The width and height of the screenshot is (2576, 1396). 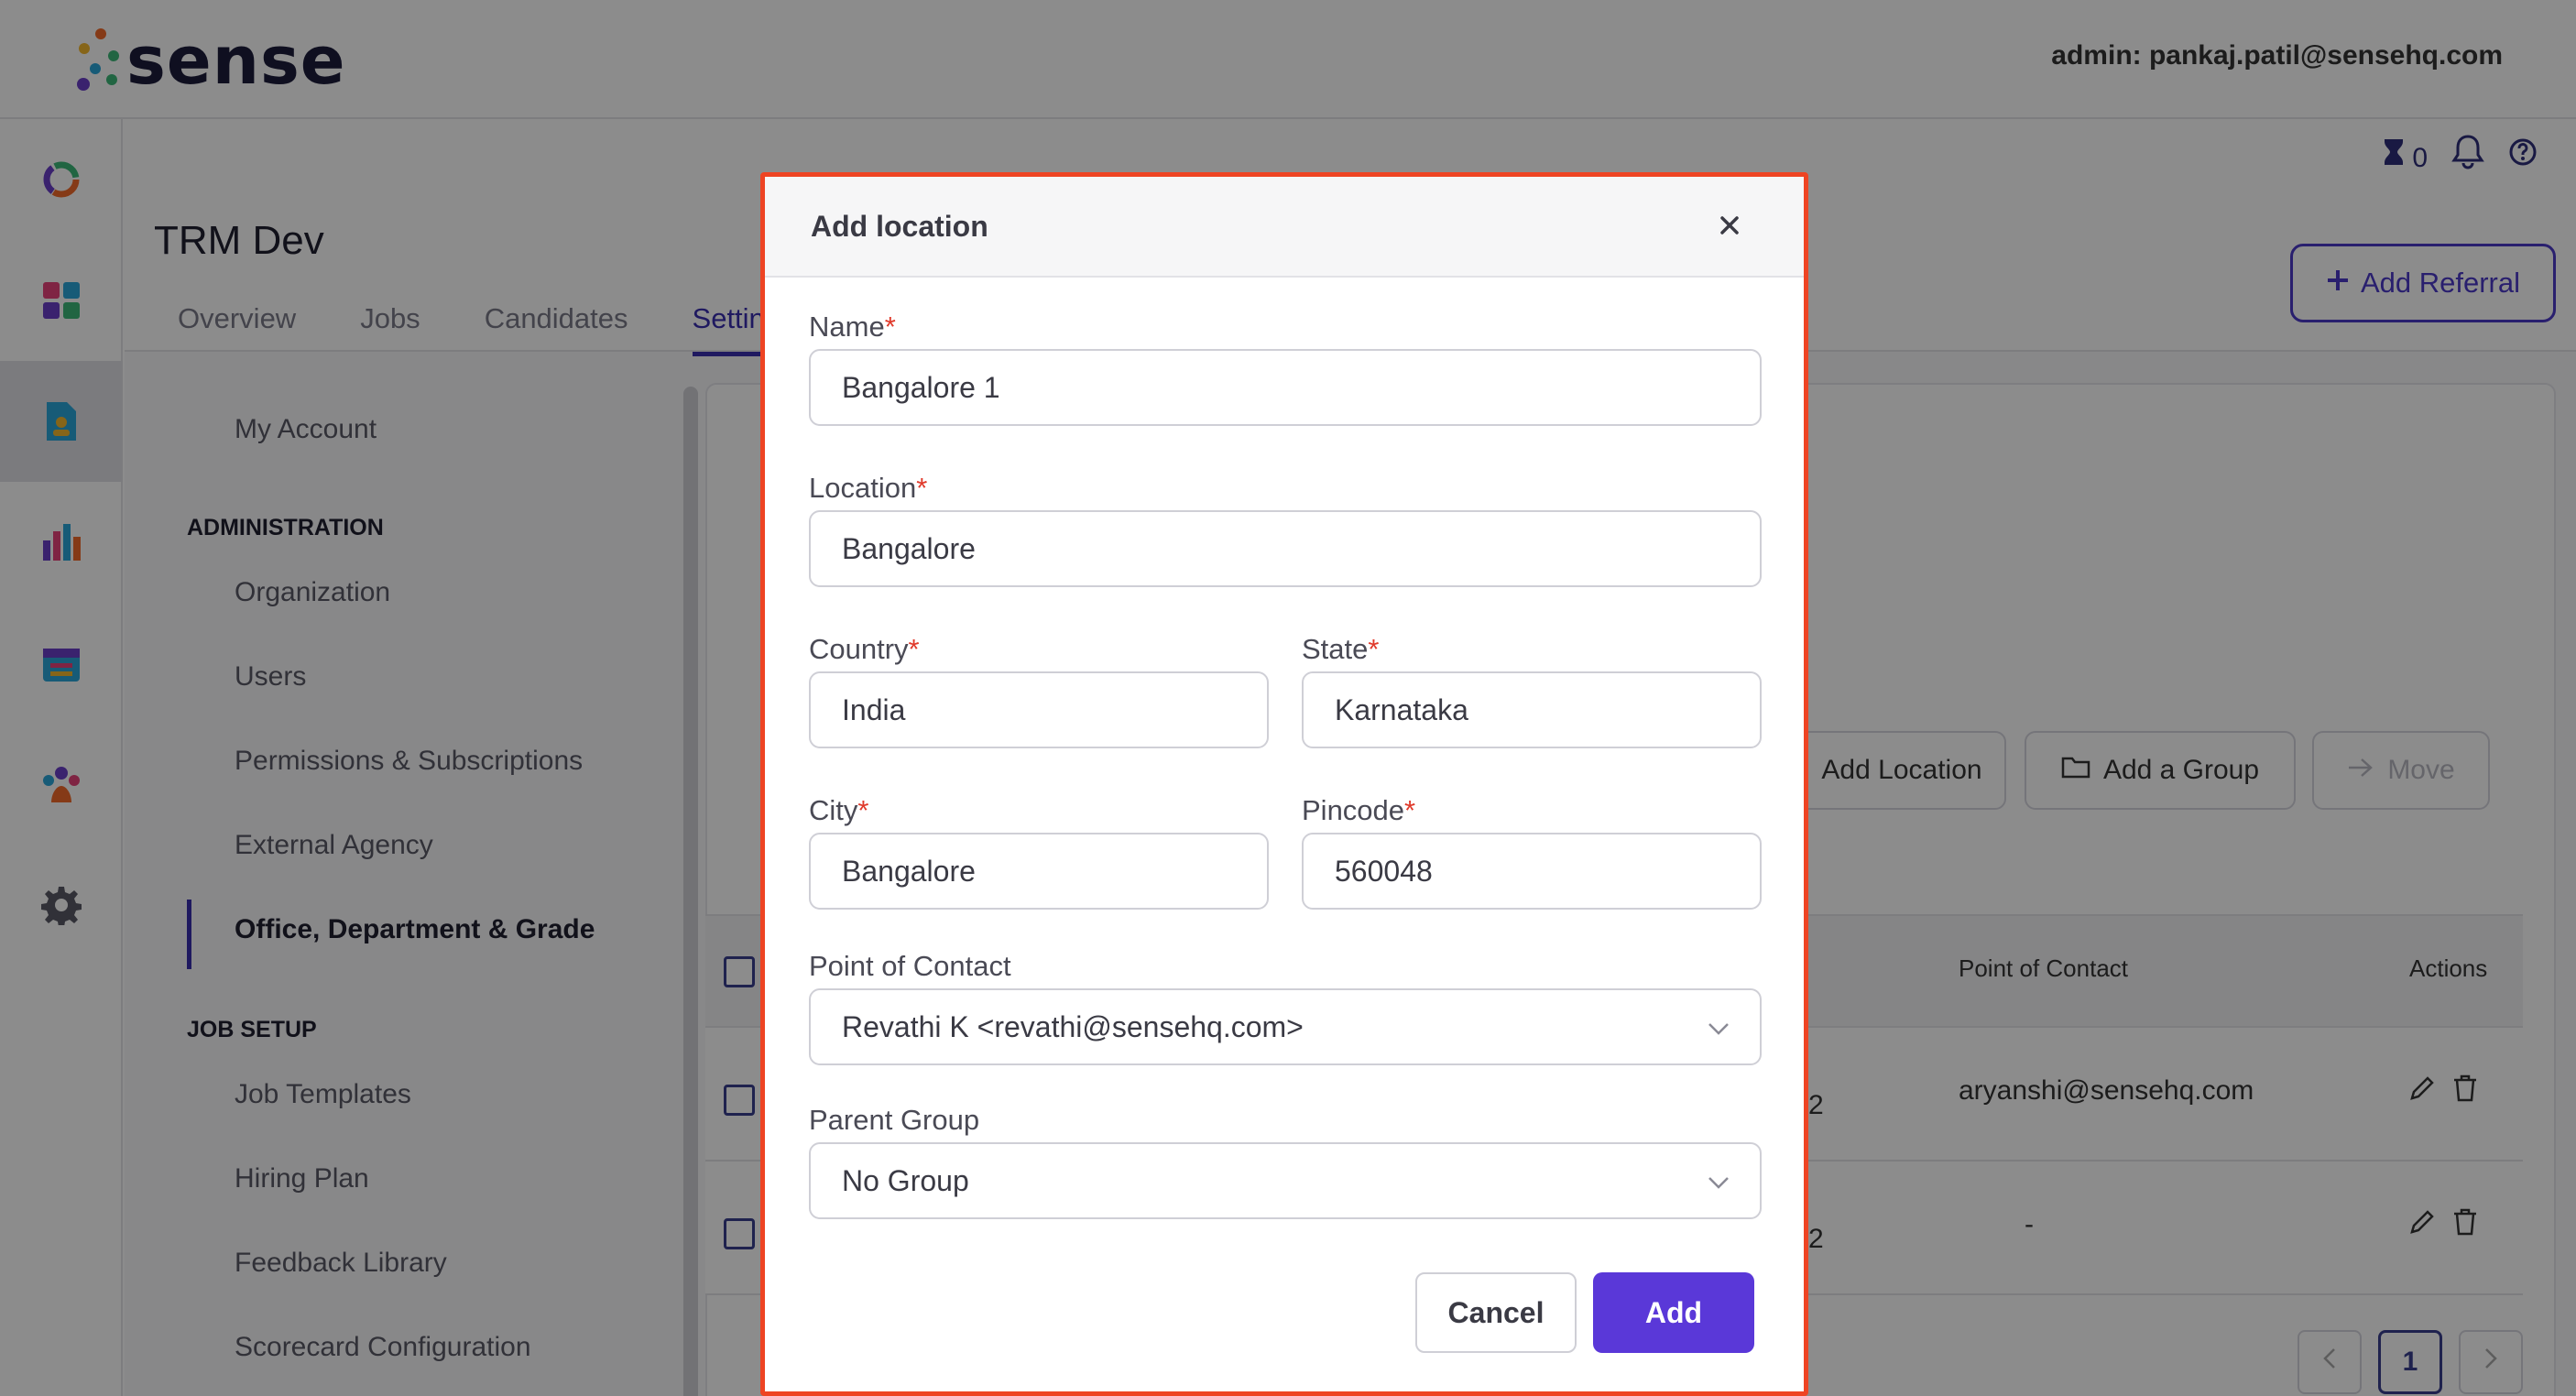 I want to click on country-field: India, so click(x=1039, y=709).